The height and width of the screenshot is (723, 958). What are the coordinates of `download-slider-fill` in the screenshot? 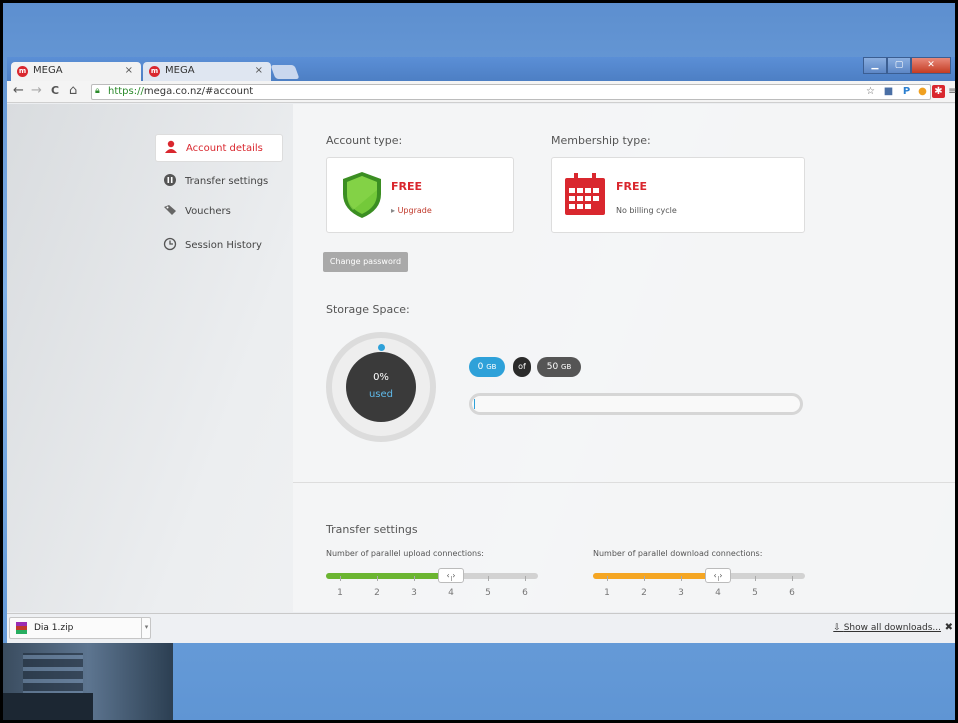 It's located at (655, 576).